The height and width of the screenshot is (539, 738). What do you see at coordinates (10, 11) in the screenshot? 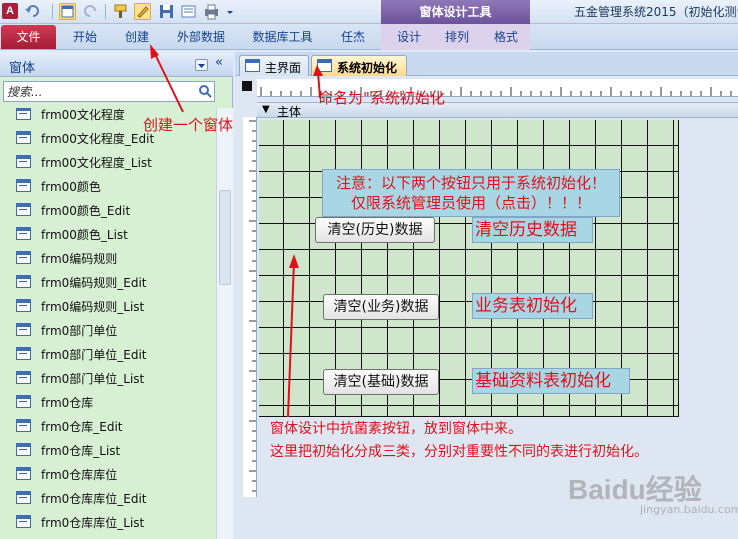
I see `access-logo-icon: A` at bounding box center [10, 11].